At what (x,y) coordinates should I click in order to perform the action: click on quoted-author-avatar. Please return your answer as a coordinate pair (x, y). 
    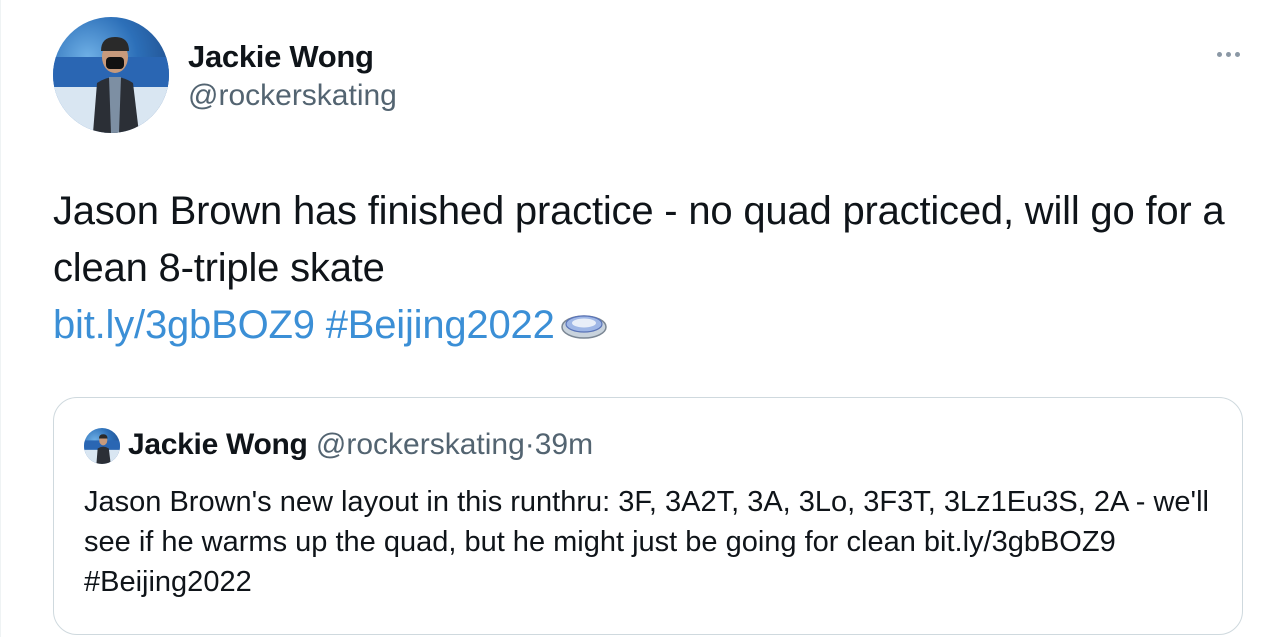
    Looking at the image, I should click on (102, 446).